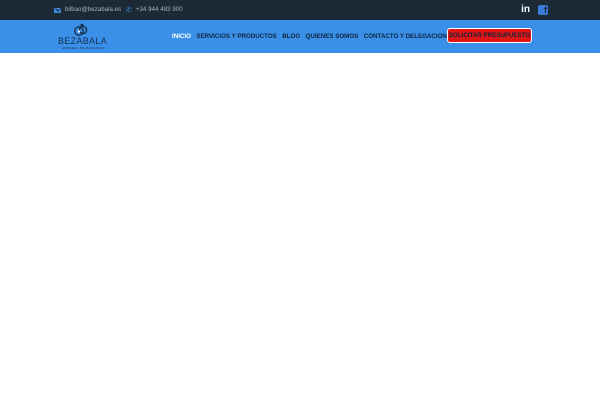  Describe the element at coordinates (409, 36) in the screenshot. I see `nav-item-contacto: CONTACTO Y DELEGACIONES` at that location.